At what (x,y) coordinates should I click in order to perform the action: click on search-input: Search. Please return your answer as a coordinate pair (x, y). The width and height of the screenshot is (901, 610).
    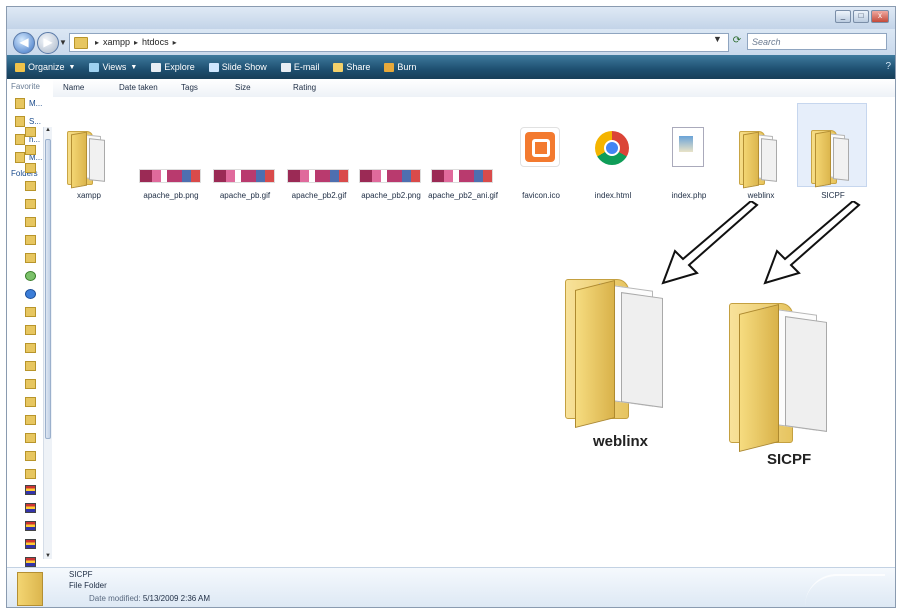
    Looking at the image, I should click on (817, 41).